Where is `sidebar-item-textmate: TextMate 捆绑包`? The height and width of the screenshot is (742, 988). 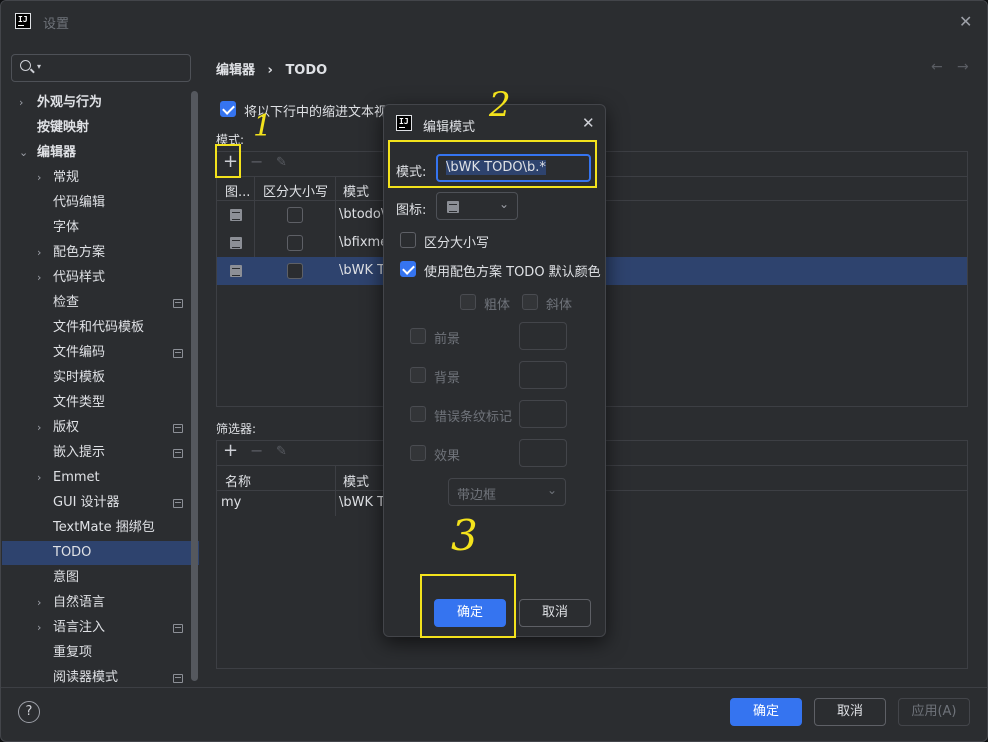
sidebar-item-textmate: TextMate 捆绑包 is located at coordinates (104, 528).